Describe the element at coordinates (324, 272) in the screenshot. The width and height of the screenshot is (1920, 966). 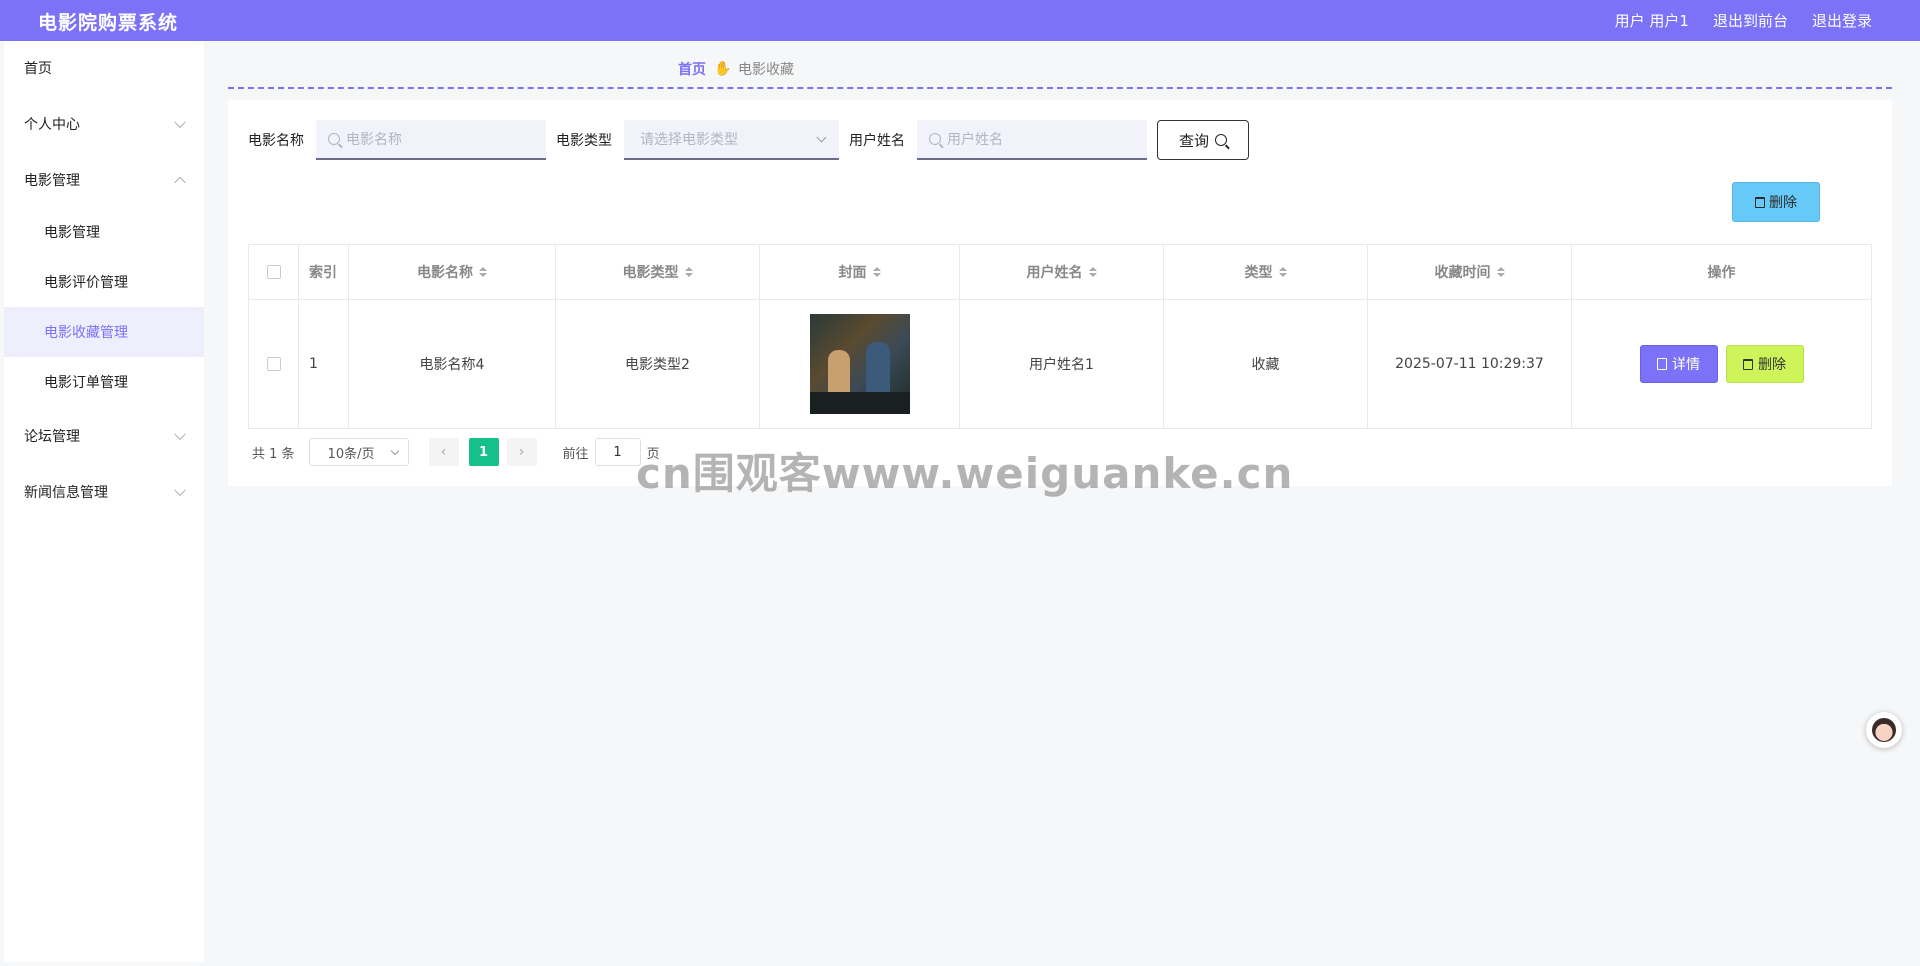
I see `column-header-index: 索引` at that location.